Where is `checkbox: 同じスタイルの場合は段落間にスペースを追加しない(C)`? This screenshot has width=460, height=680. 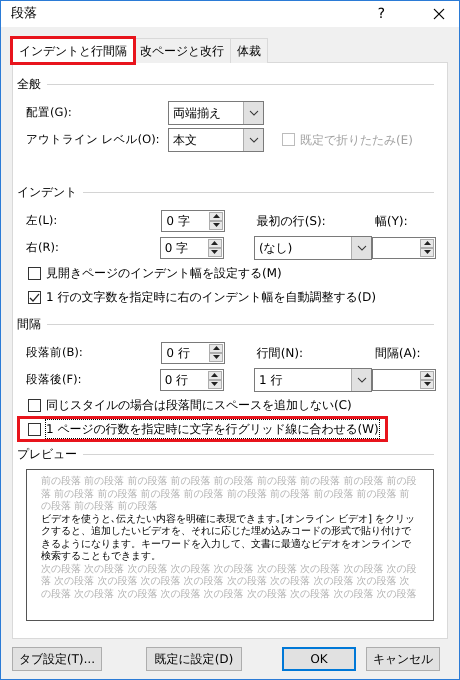
checkbox: 同じスタイルの場合は段落間にスペースを追加しない(C) is located at coordinates (190, 405).